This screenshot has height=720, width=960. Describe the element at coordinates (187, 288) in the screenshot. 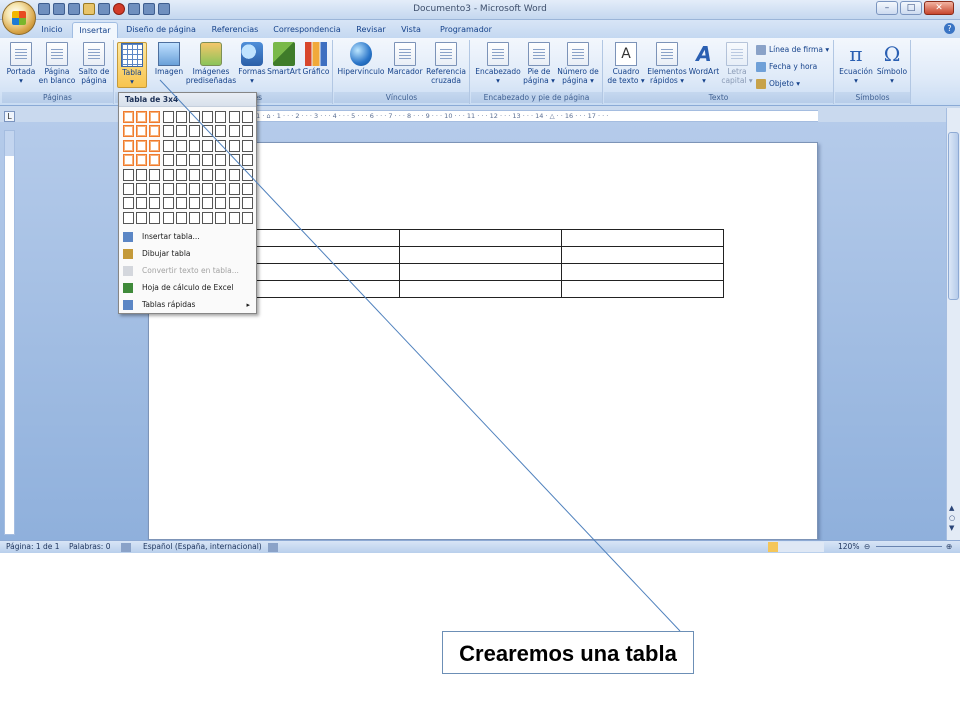

I see `menu-item-excel-sheet: Hoja de cálculo de Excel` at that location.